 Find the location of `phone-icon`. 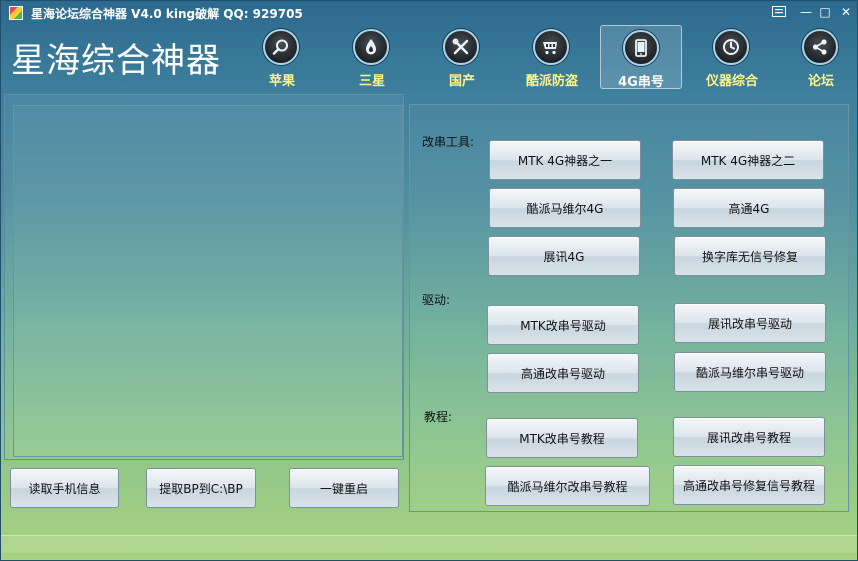

phone-icon is located at coordinates (641, 48).